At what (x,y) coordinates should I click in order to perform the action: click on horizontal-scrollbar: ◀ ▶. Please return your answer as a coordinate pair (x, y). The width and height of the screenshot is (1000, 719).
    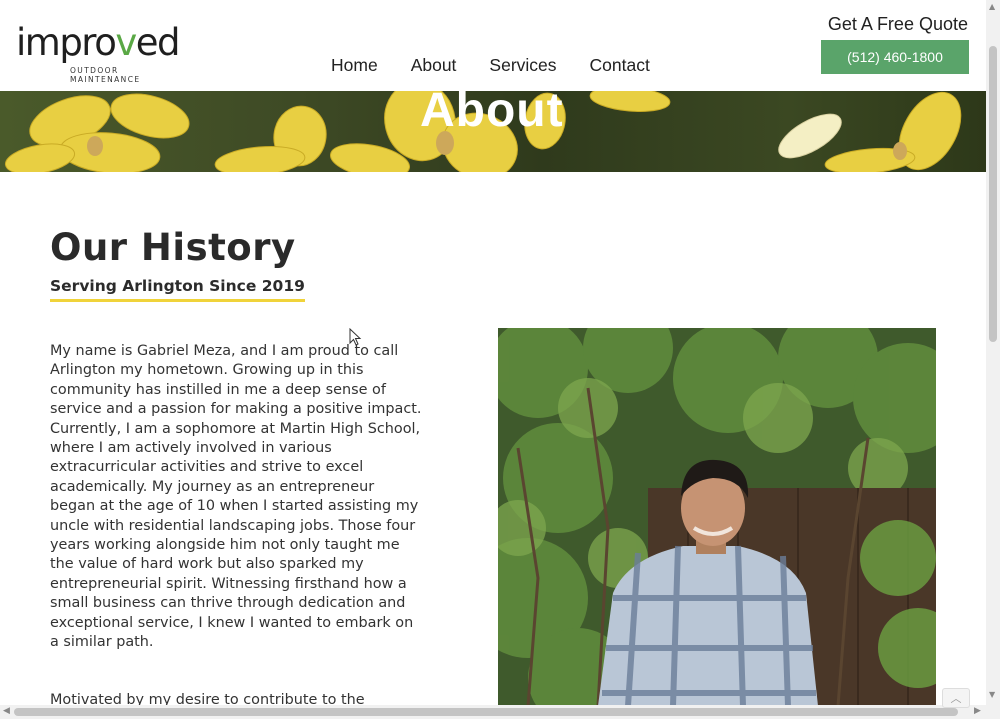
    Looking at the image, I should click on (500, 712).